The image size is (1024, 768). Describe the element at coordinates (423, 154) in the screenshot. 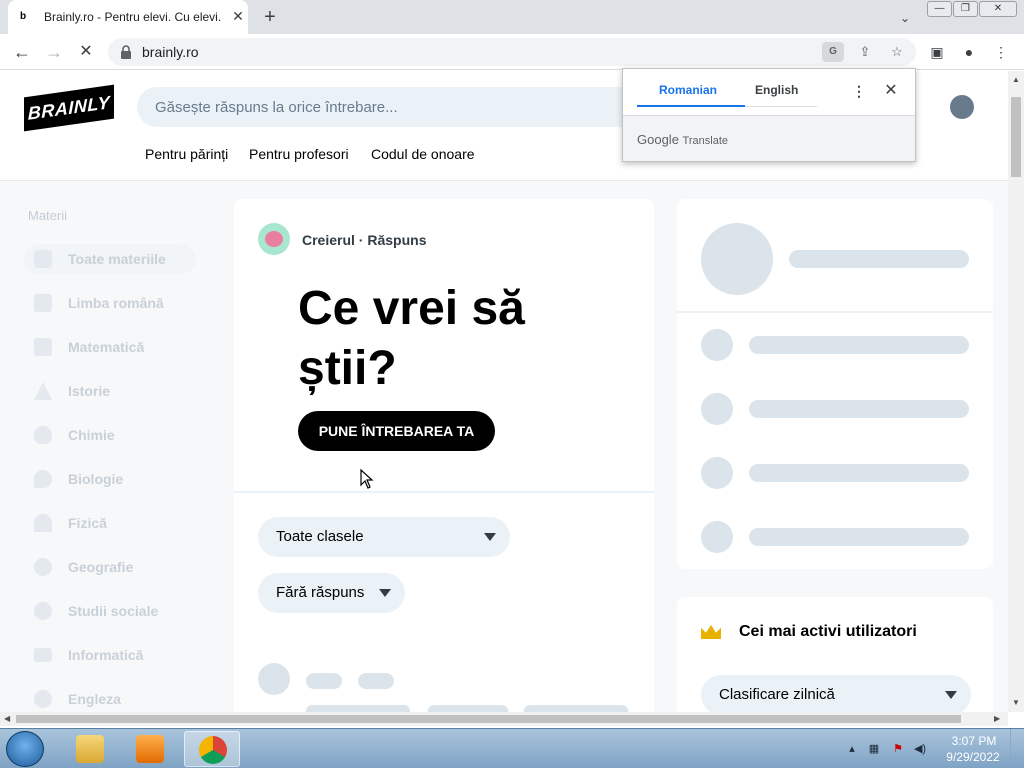

I see `nav-honor-code-link: Codul de onoare` at that location.